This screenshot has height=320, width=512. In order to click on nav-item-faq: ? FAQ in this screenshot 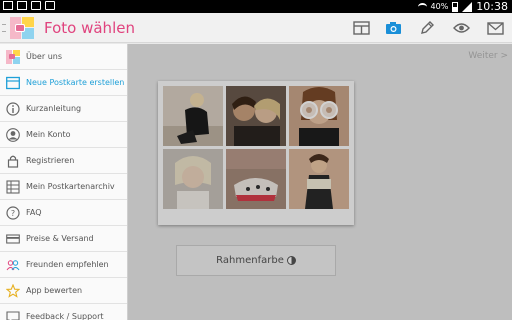, I will do `click(63, 213)`.